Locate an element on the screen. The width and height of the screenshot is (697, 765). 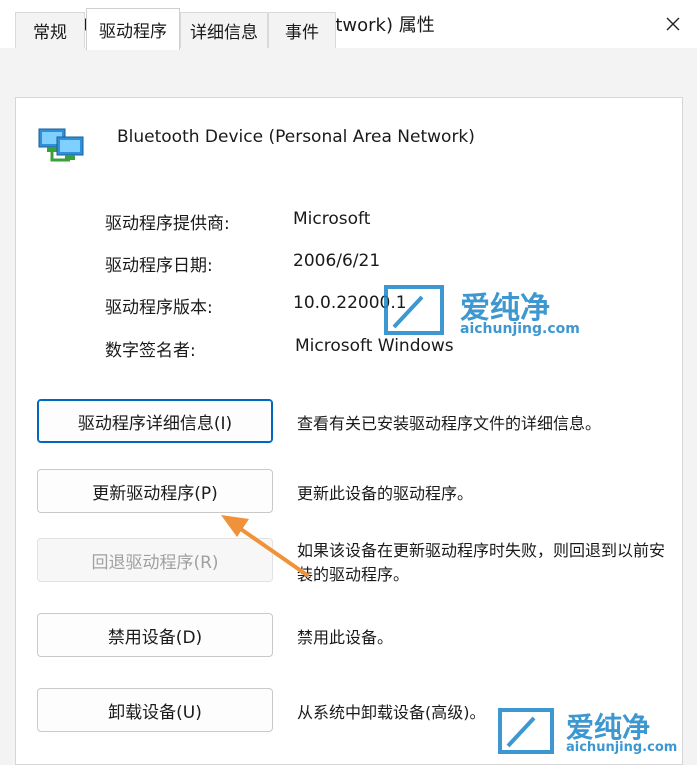
tab-events: 事件 is located at coordinates (302, 30).